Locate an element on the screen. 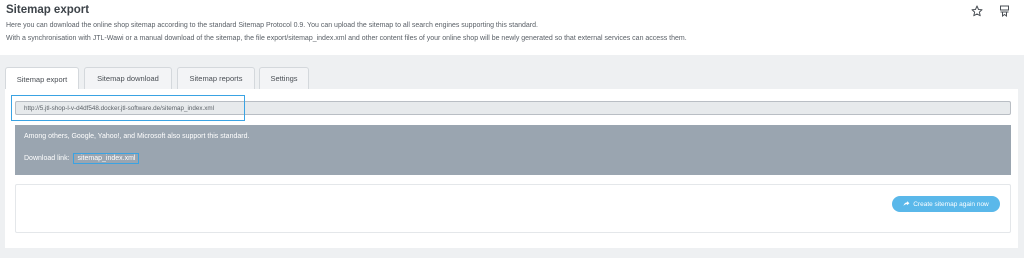  tab-sitemap-export: Sitemap export is located at coordinates (42, 78).